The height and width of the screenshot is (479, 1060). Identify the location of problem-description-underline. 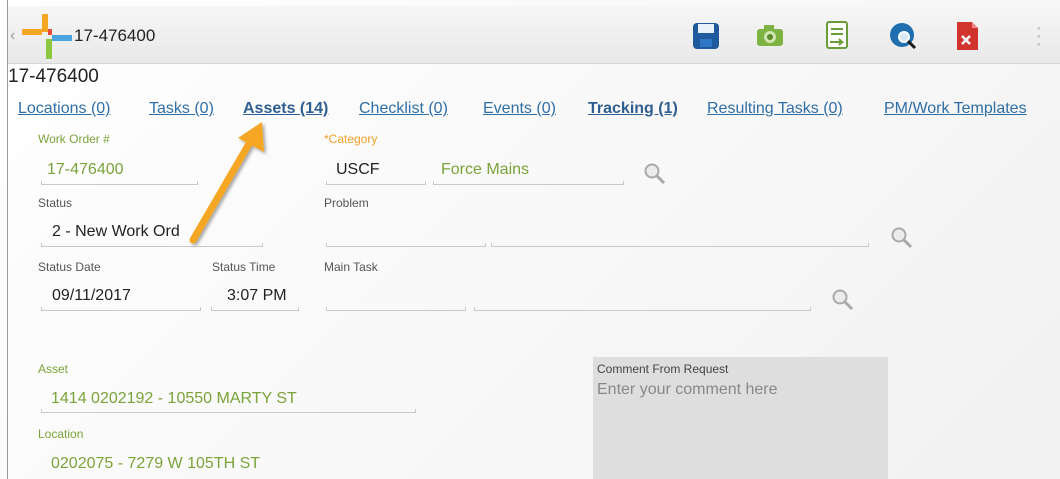
(680, 245).